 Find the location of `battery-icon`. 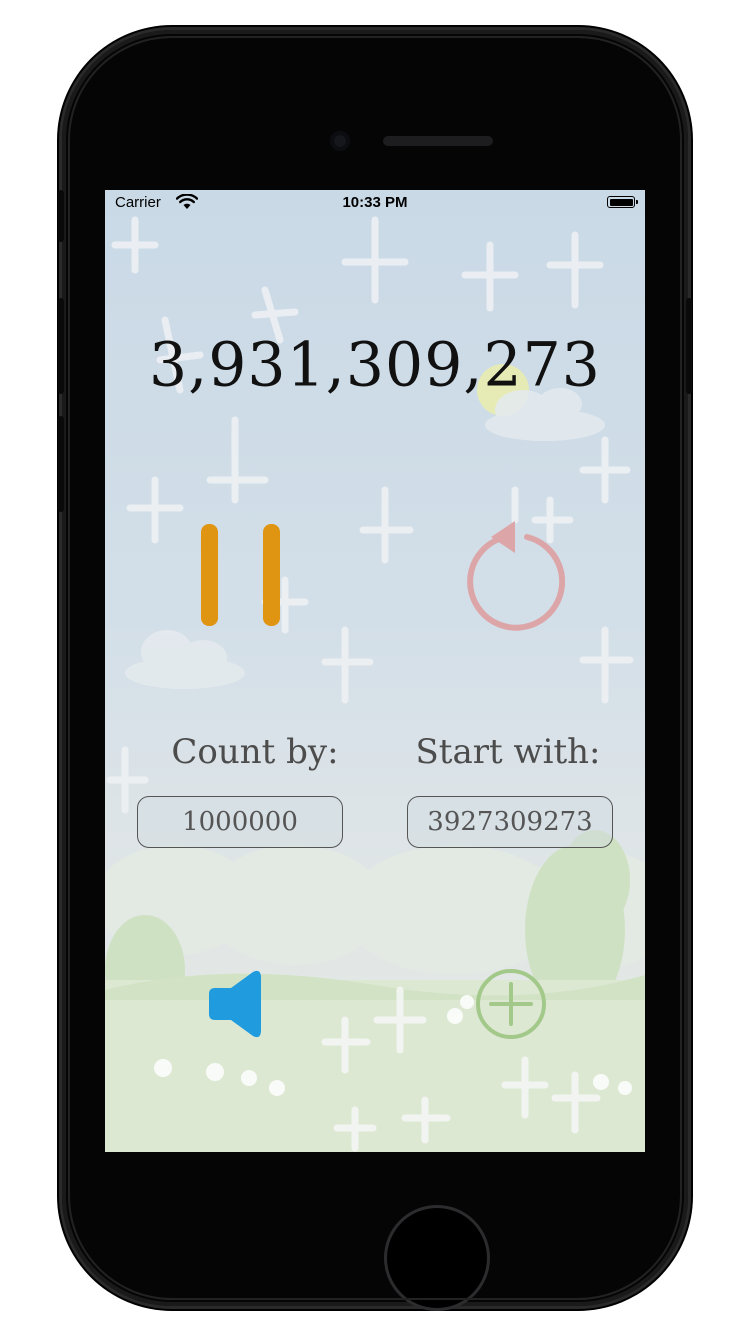

battery-icon is located at coordinates (622, 202).